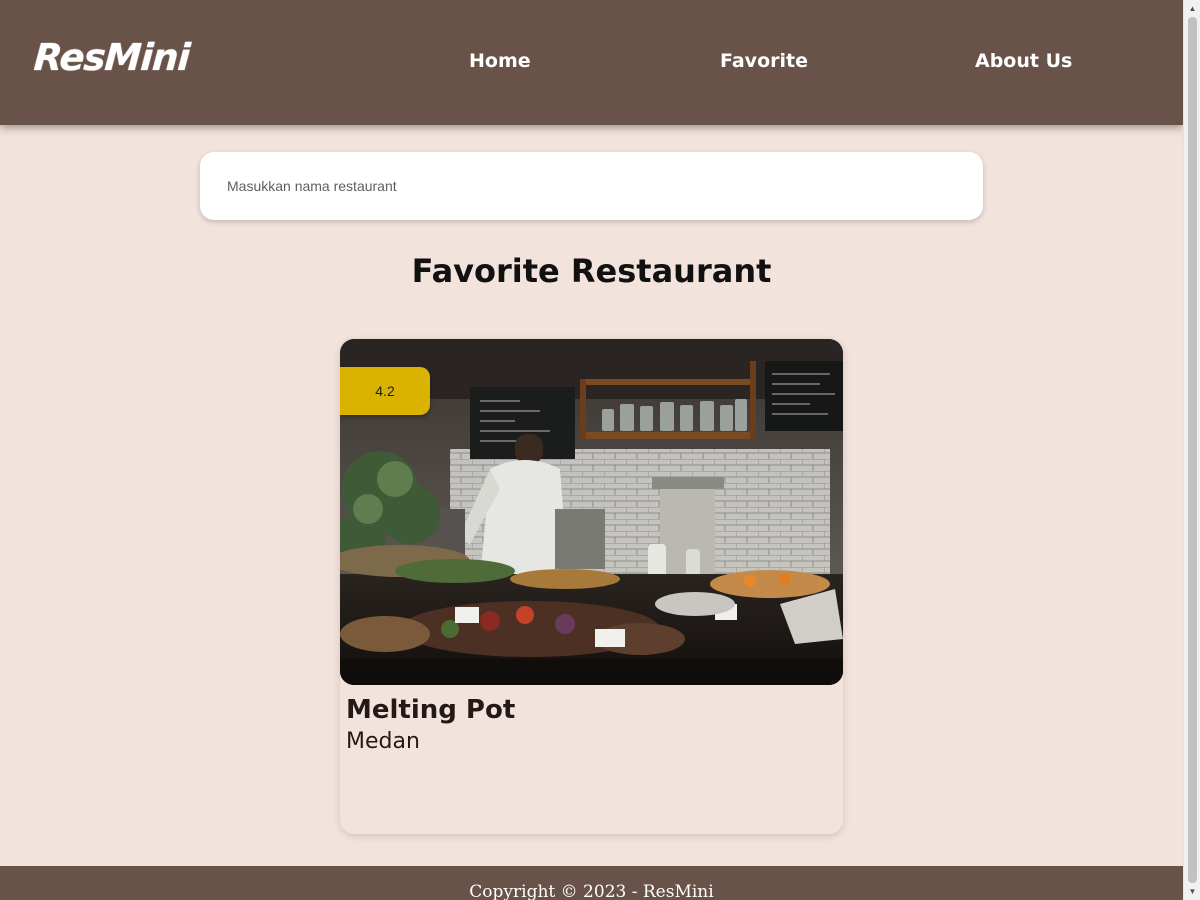 This screenshot has height=900, width=1200. Describe the element at coordinates (500, 61) in the screenshot. I see `nav-home-link: Home` at that location.